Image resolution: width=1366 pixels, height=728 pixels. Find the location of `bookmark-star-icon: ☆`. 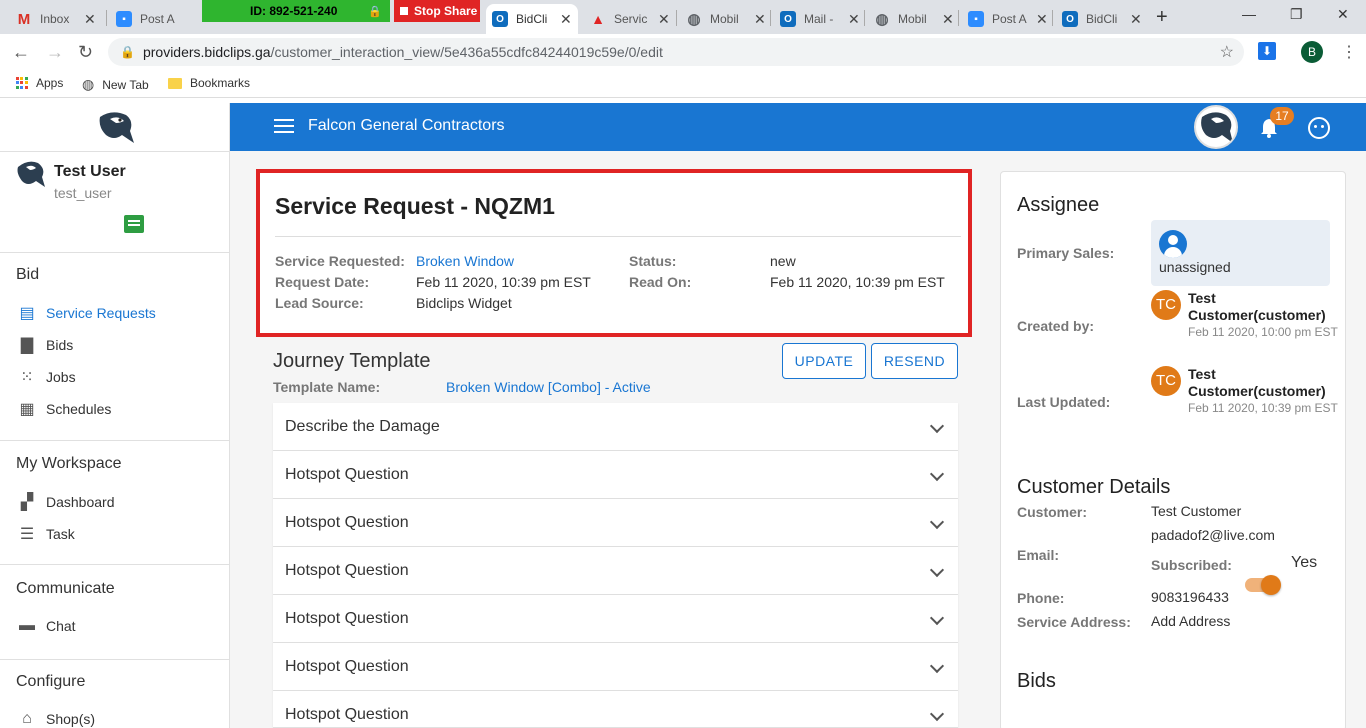

bookmark-star-icon: ☆ is located at coordinates (1227, 52).